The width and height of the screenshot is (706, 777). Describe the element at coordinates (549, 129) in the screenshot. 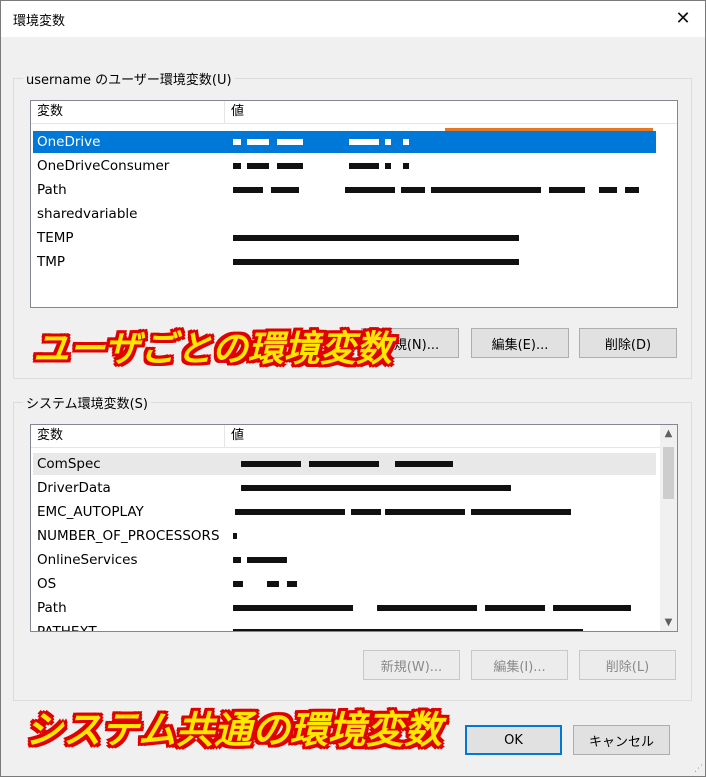

I see `highlight-underline` at that location.